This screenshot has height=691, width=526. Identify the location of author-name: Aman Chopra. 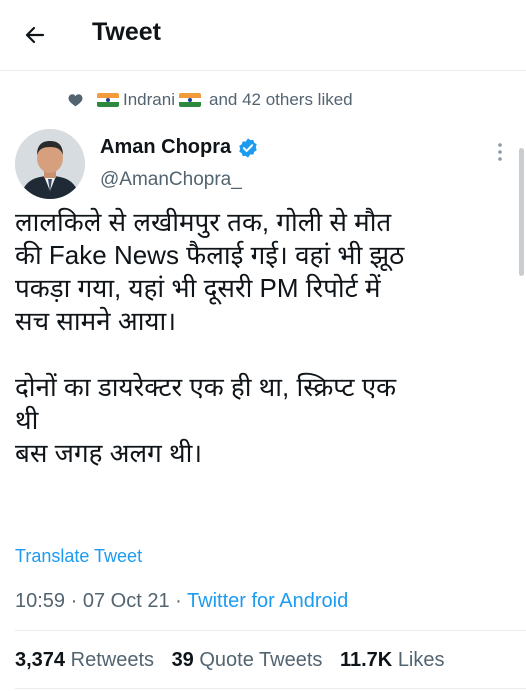
(179, 147).